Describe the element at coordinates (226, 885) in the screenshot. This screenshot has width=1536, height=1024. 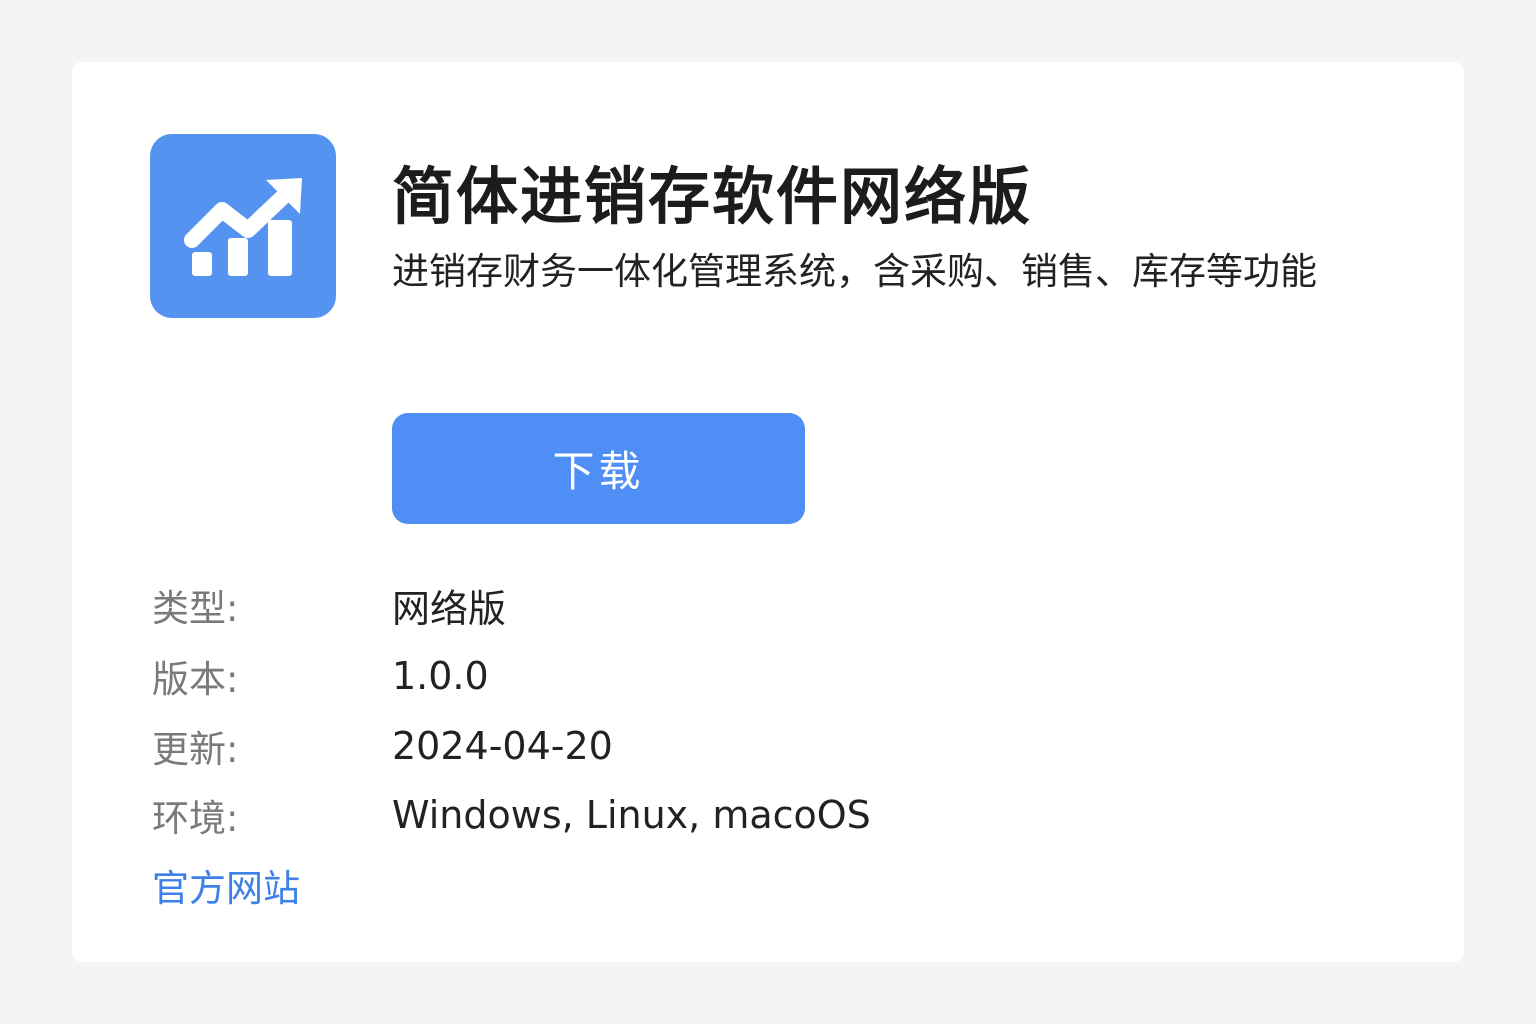
I see `official-website-link: 官方网站` at that location.